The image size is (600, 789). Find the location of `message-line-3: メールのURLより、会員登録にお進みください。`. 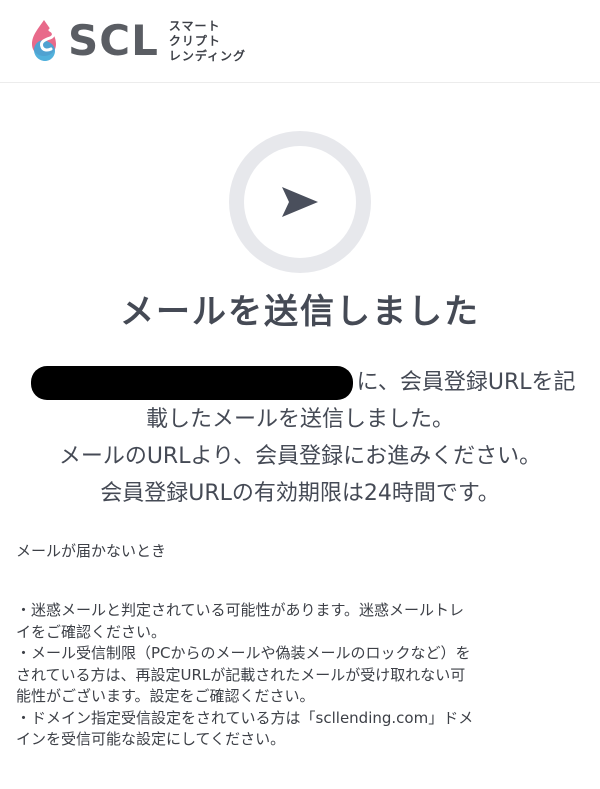

message-line-3: メールのURLより、会員登録にお進みください。 is located at coordinates (300, 456).